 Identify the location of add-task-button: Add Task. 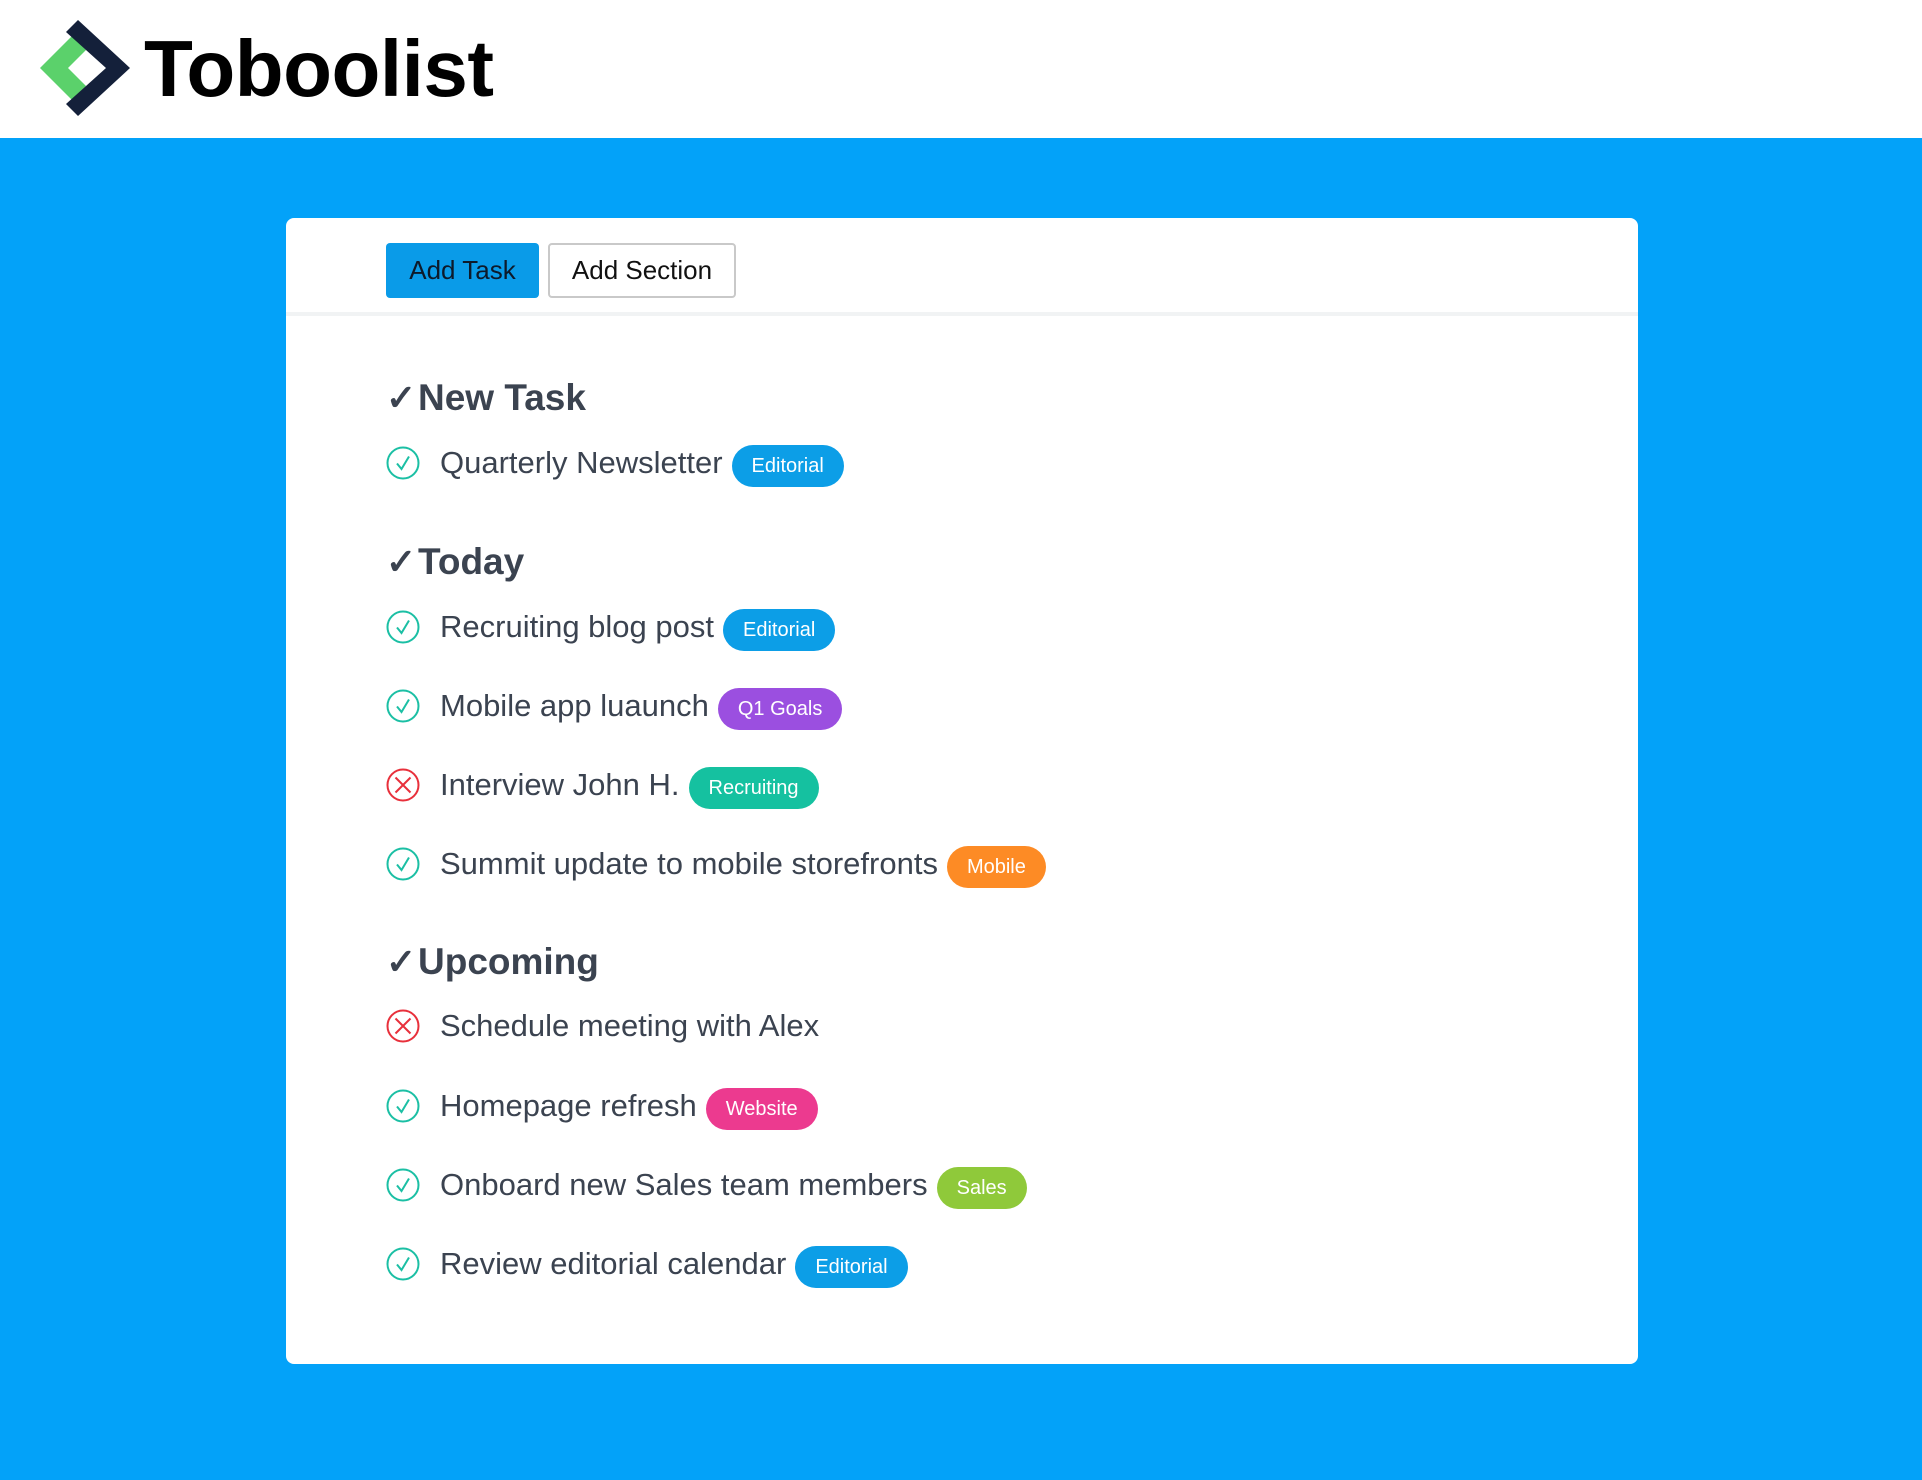
(462, 270).